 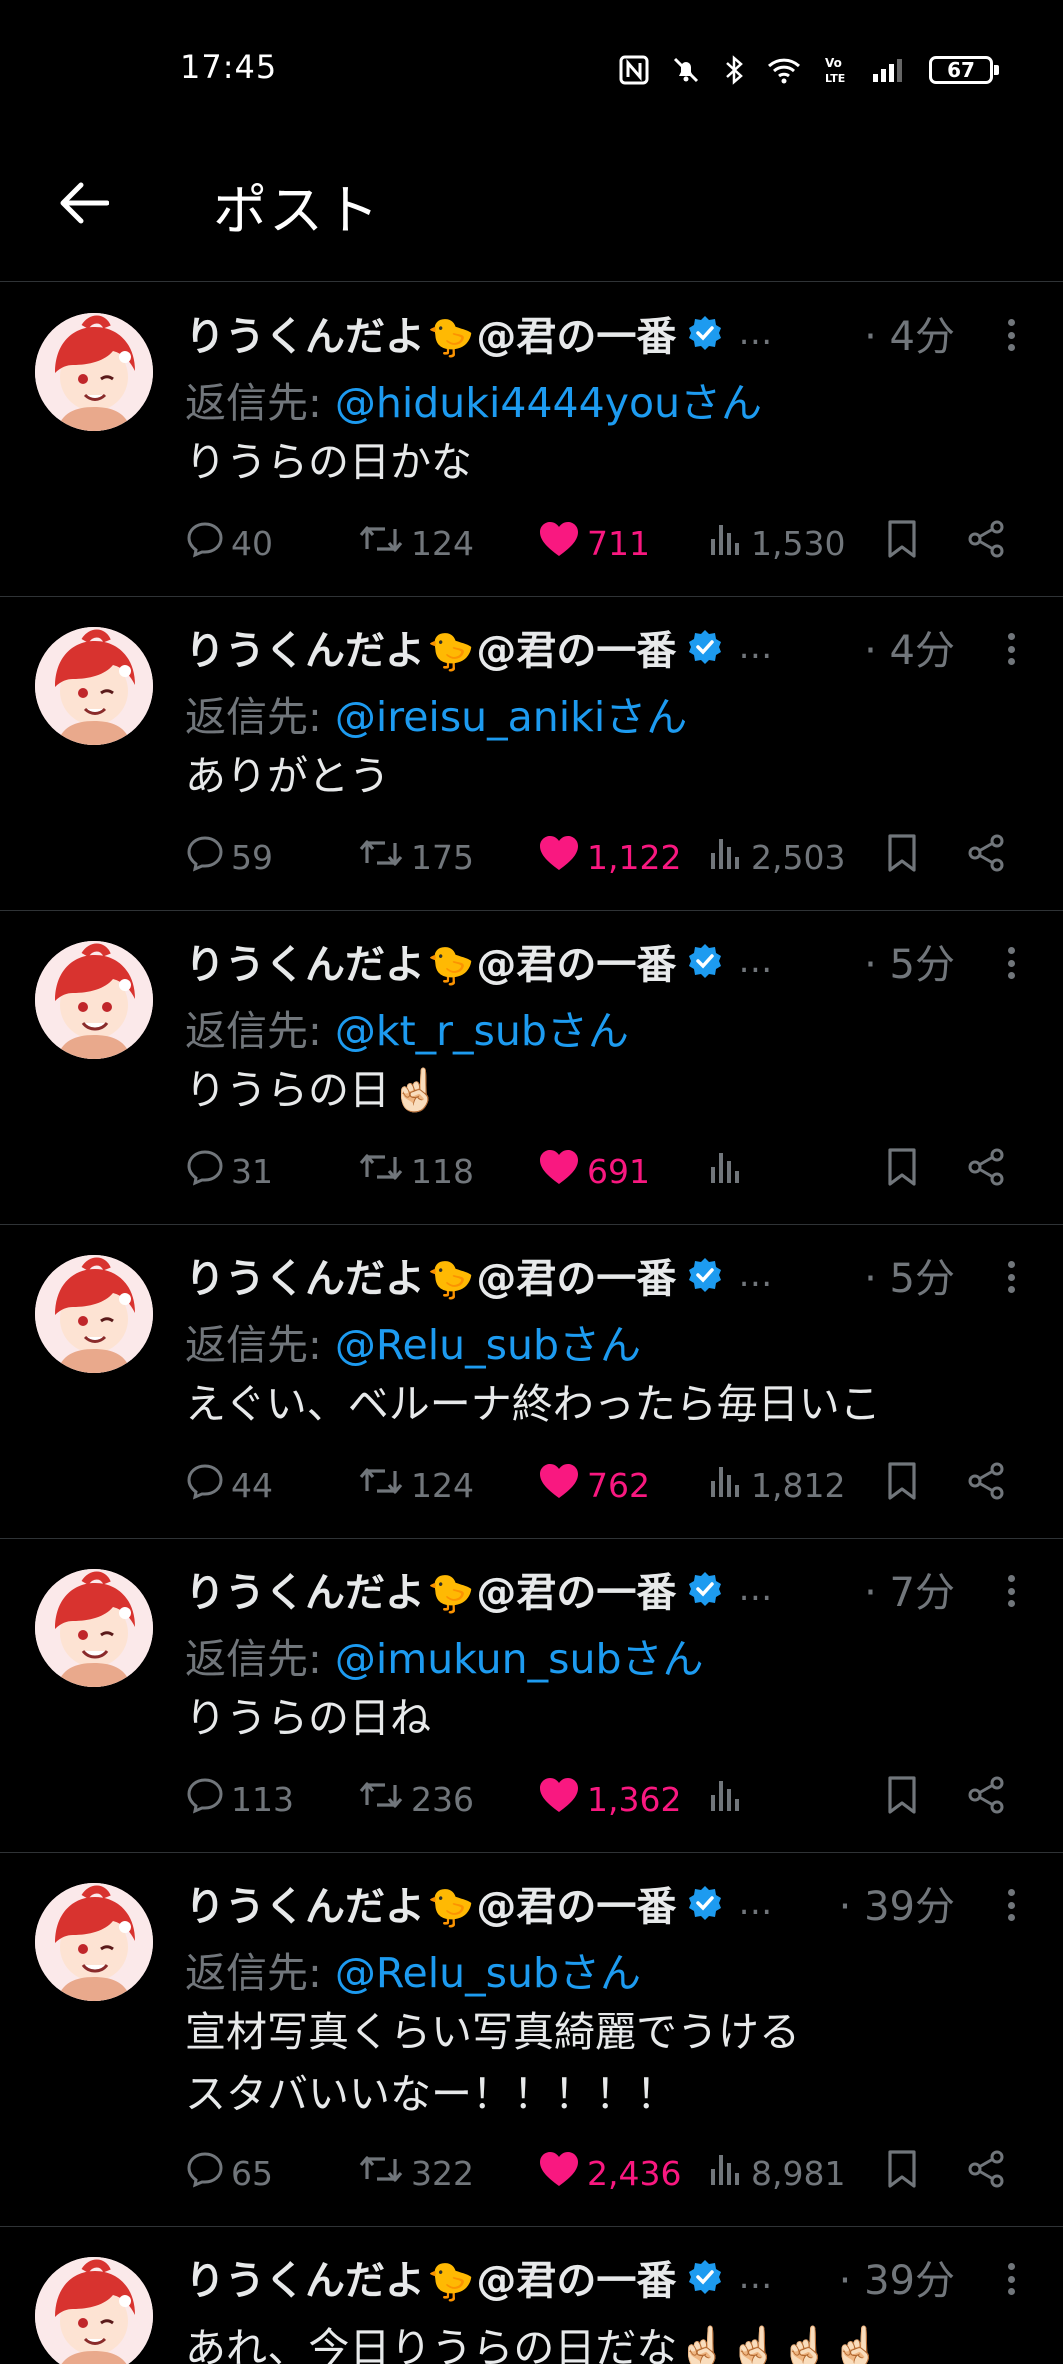 I want to click on retweet-button: 175, so click(x=415, y=857).